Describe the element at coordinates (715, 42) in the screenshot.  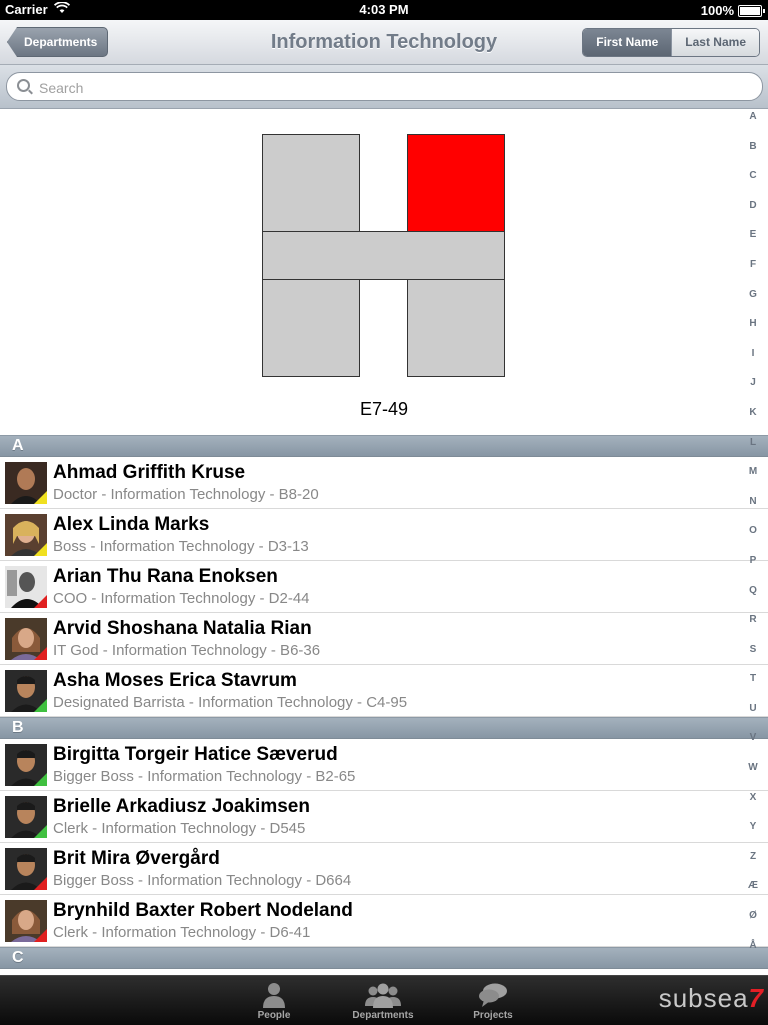
I see `sort-last-name-segment: Last Name` at that location.